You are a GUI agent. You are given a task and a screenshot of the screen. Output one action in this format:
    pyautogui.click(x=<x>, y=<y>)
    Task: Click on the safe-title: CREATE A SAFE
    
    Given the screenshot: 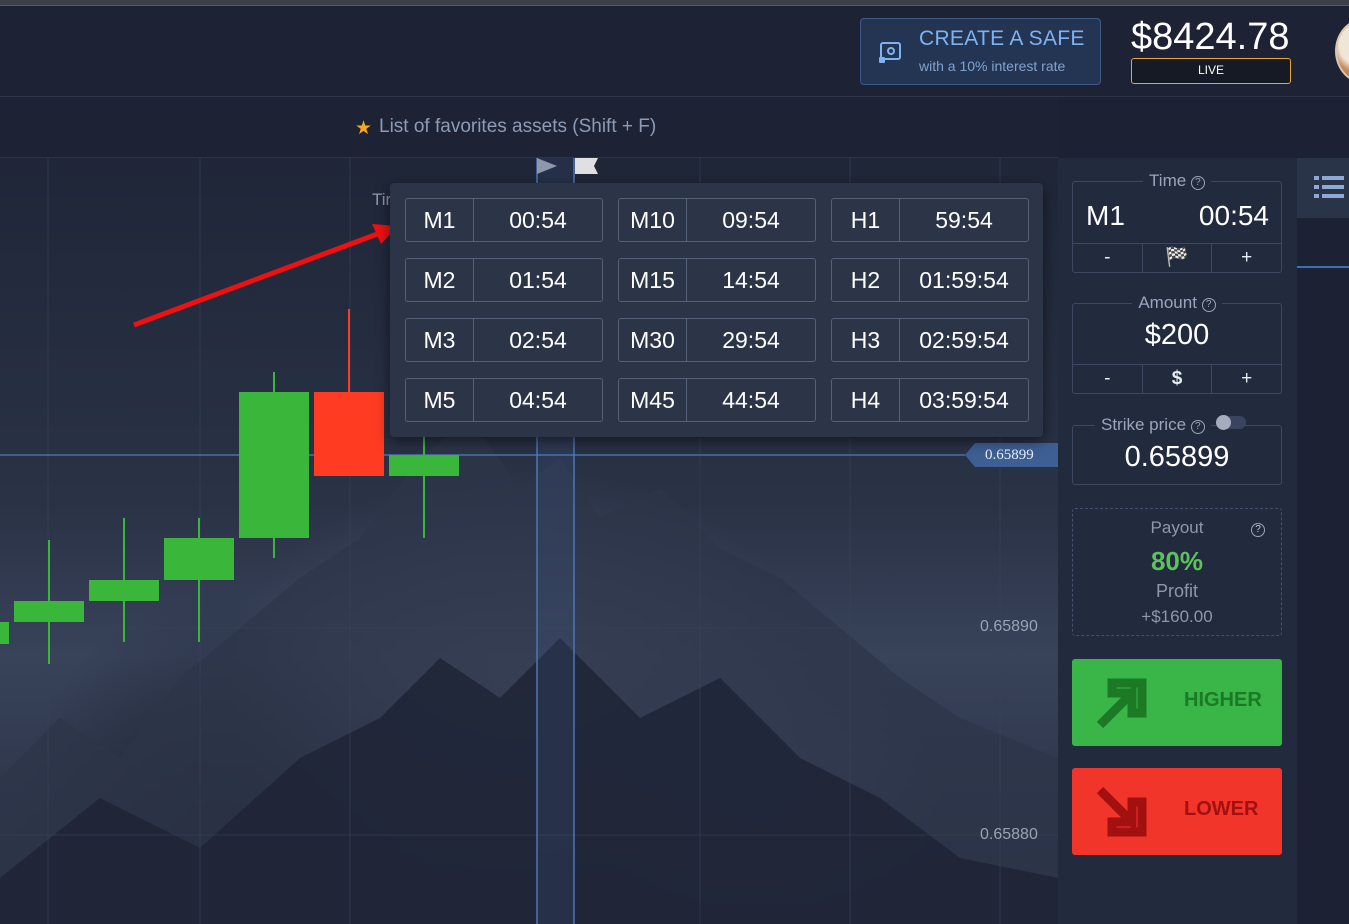 What is the action you would take?
    pyautogui.click(x=1002, y=38)
    